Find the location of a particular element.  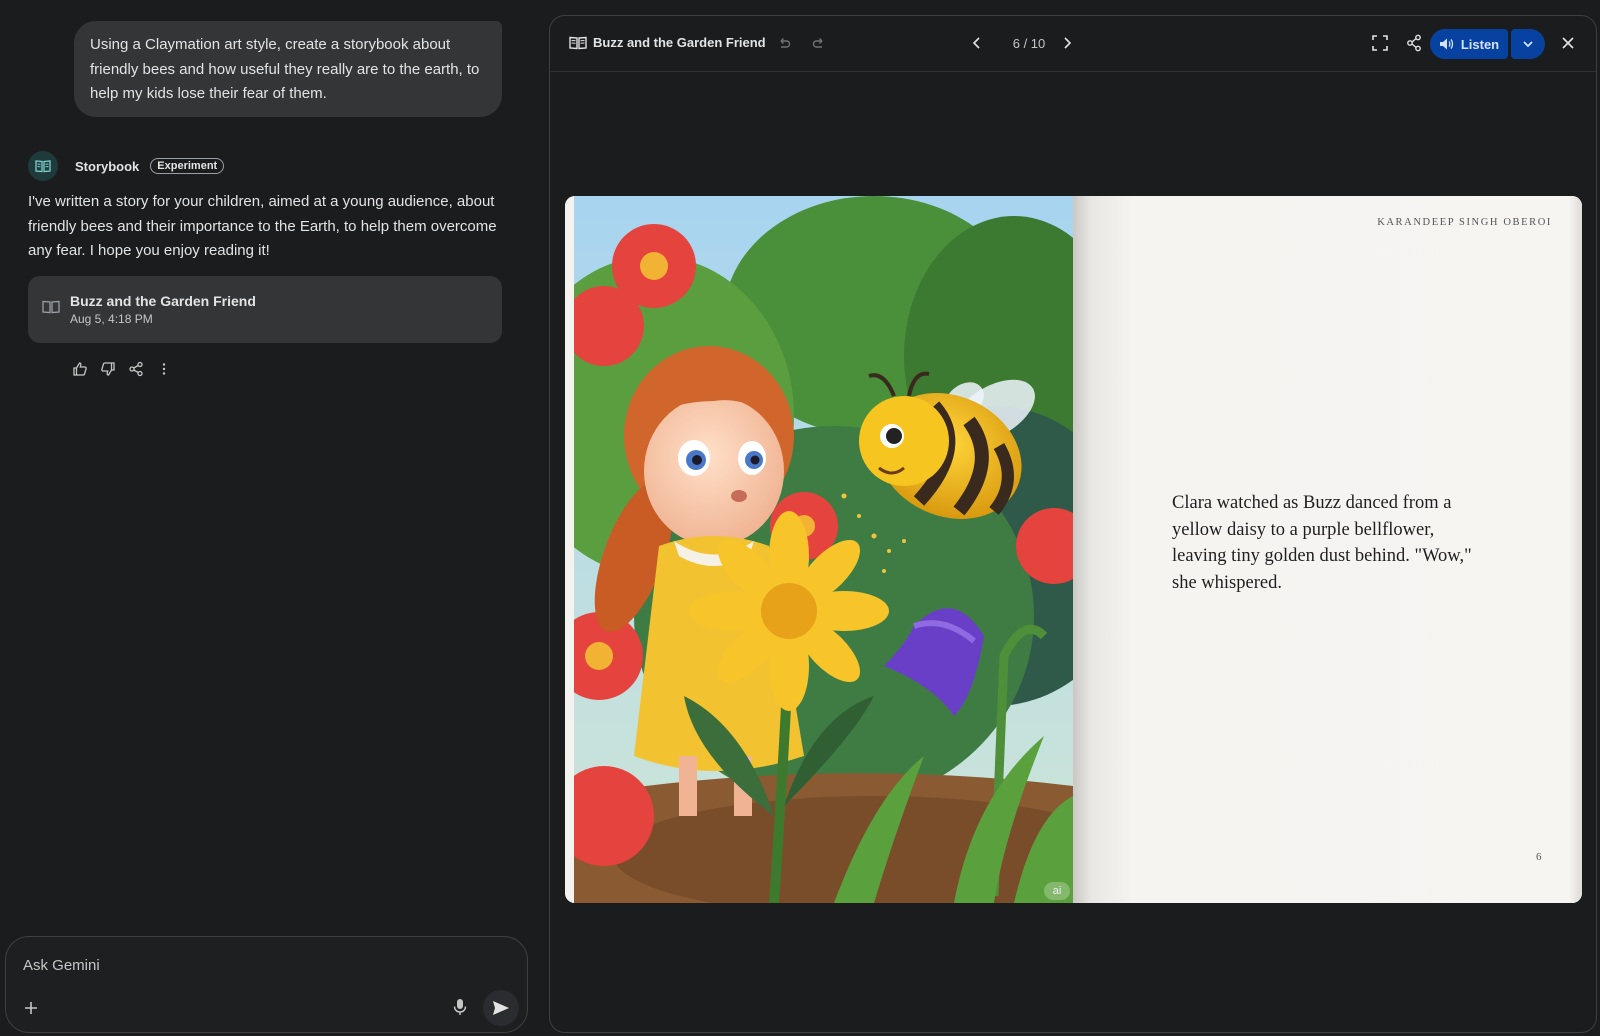

chevron-right-icon is located at coordinates (1067, 45).